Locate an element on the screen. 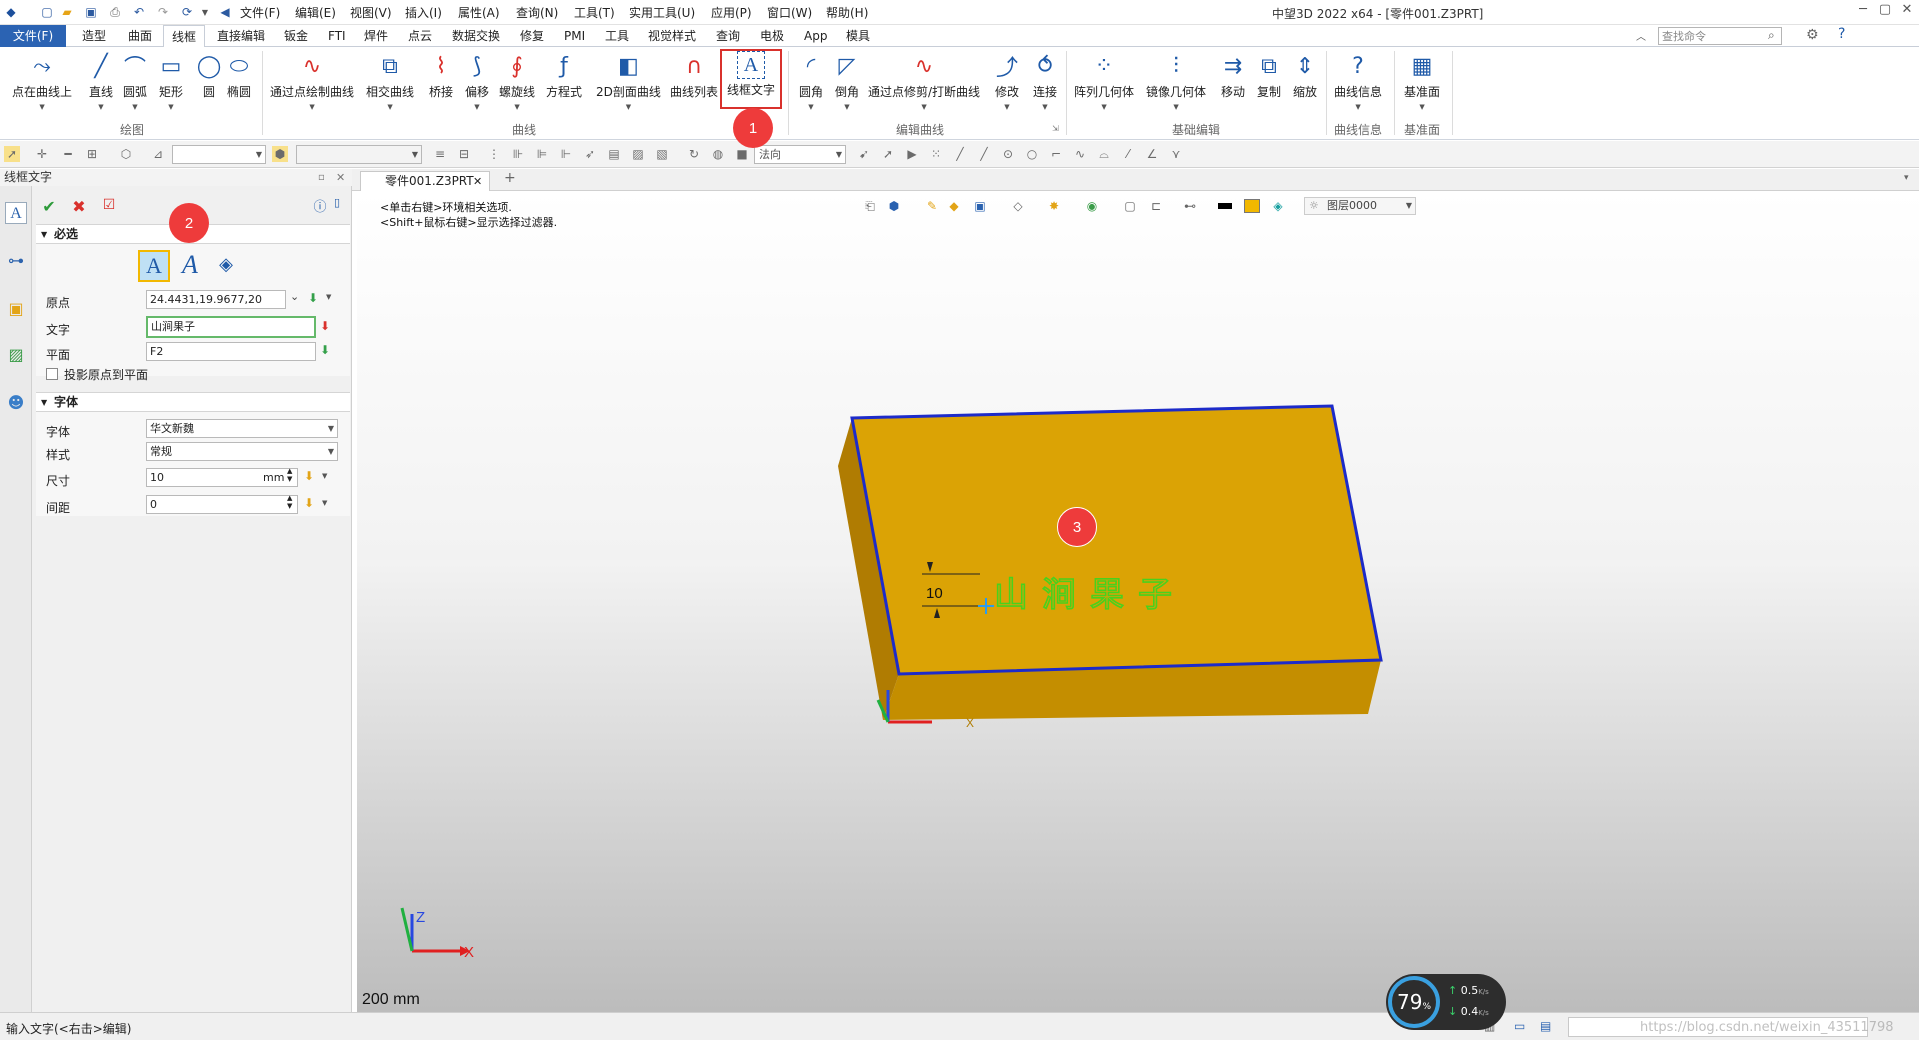 This screenshot has width=1919, height=1040. status-text: 输入文字(<右击>编辑) is located at coordinates (69, 1029).